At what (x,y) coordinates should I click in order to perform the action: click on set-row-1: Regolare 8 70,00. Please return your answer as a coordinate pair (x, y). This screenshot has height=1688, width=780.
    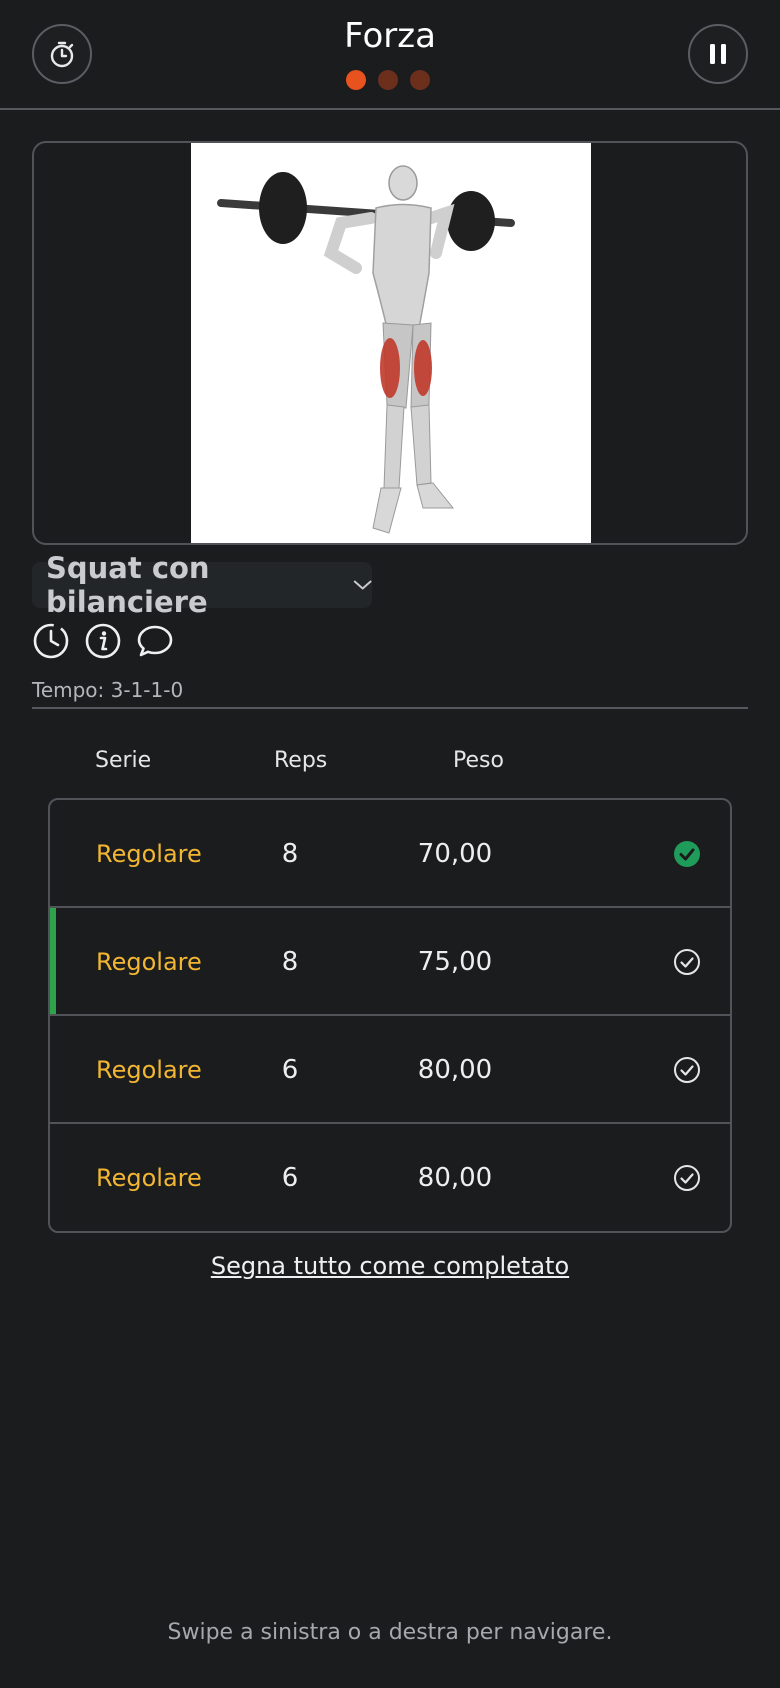
    Looking at the image, I should click on (390, 854).